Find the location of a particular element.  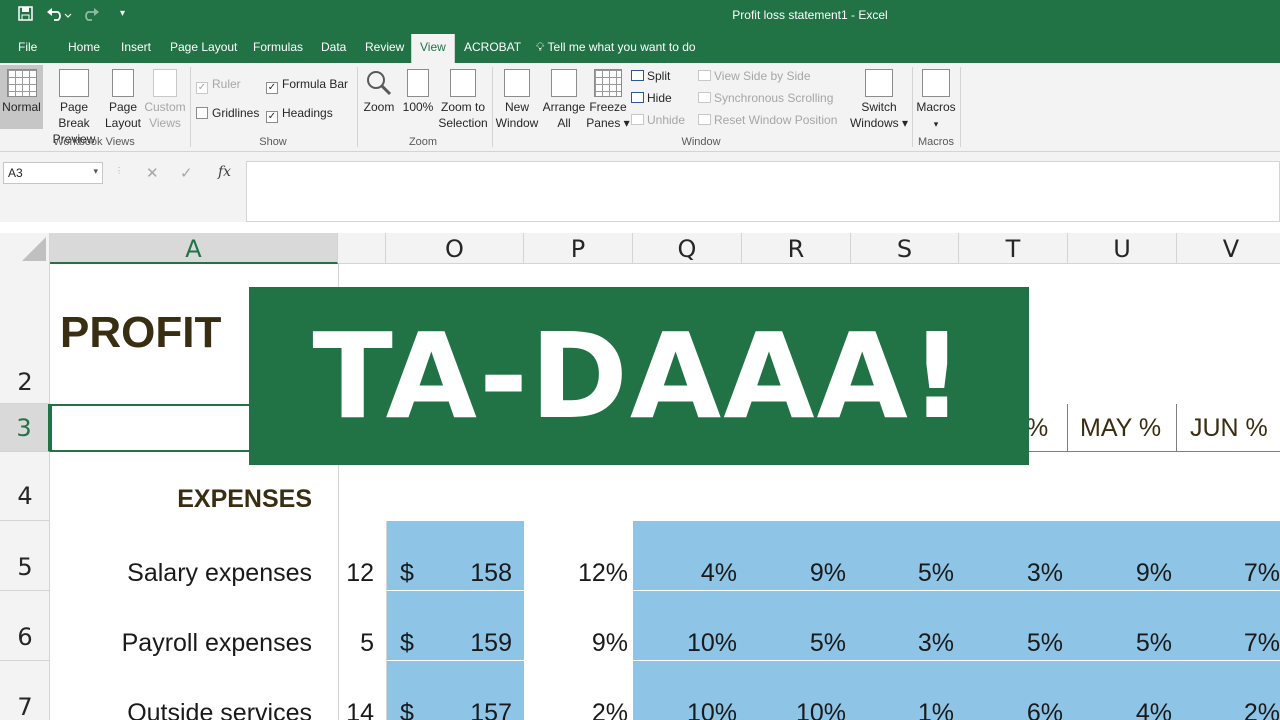

synchronous-scrolling-button: Synchronous Scrolling is located at coordinates (765, 98).